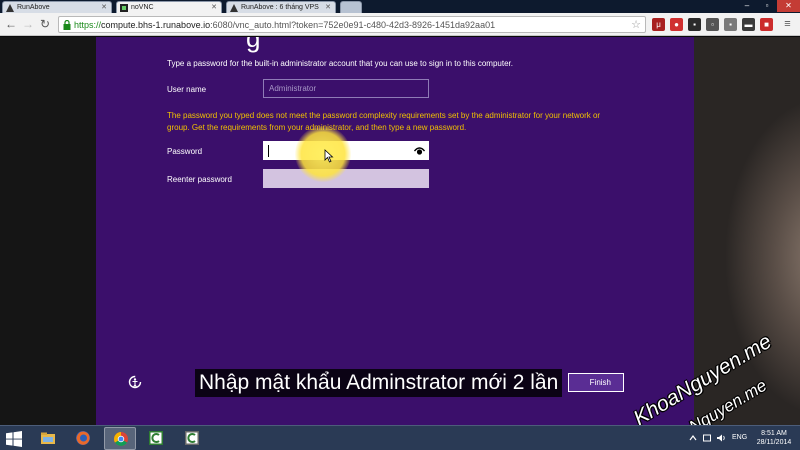 The height and width of the screenshot is (450, 800). I want to click on file-explorer-icon, so click(48, 438).